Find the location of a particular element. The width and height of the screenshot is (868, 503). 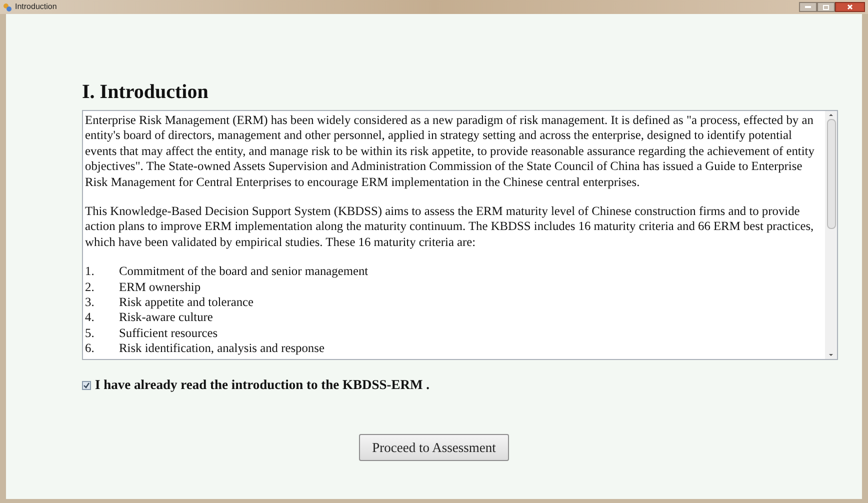

list-number: 1. is located at coordinates (90, 272).